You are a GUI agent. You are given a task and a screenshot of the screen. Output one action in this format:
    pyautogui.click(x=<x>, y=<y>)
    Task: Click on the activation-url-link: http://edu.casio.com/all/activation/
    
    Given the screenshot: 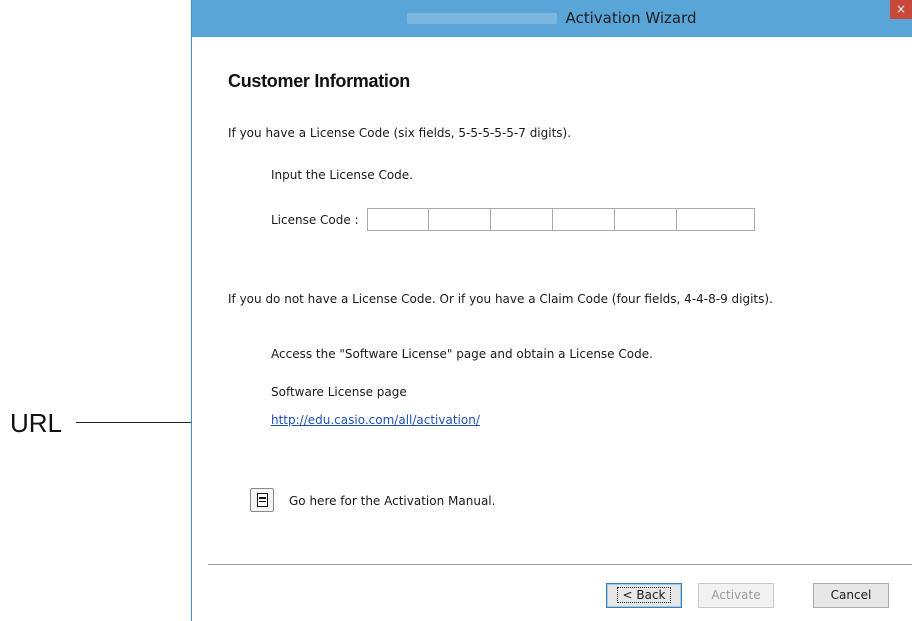 What is the action you would take?
    pyautogui.click(x=375, y=420)
    